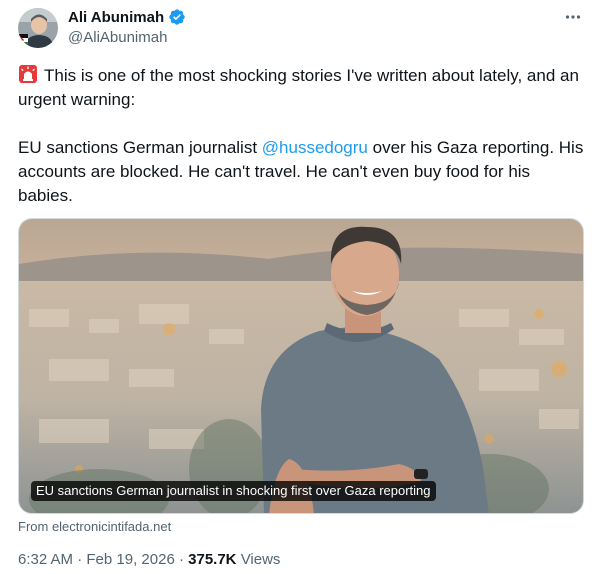  I want to click on mention-link: @hussedogru, so click(315, 147).